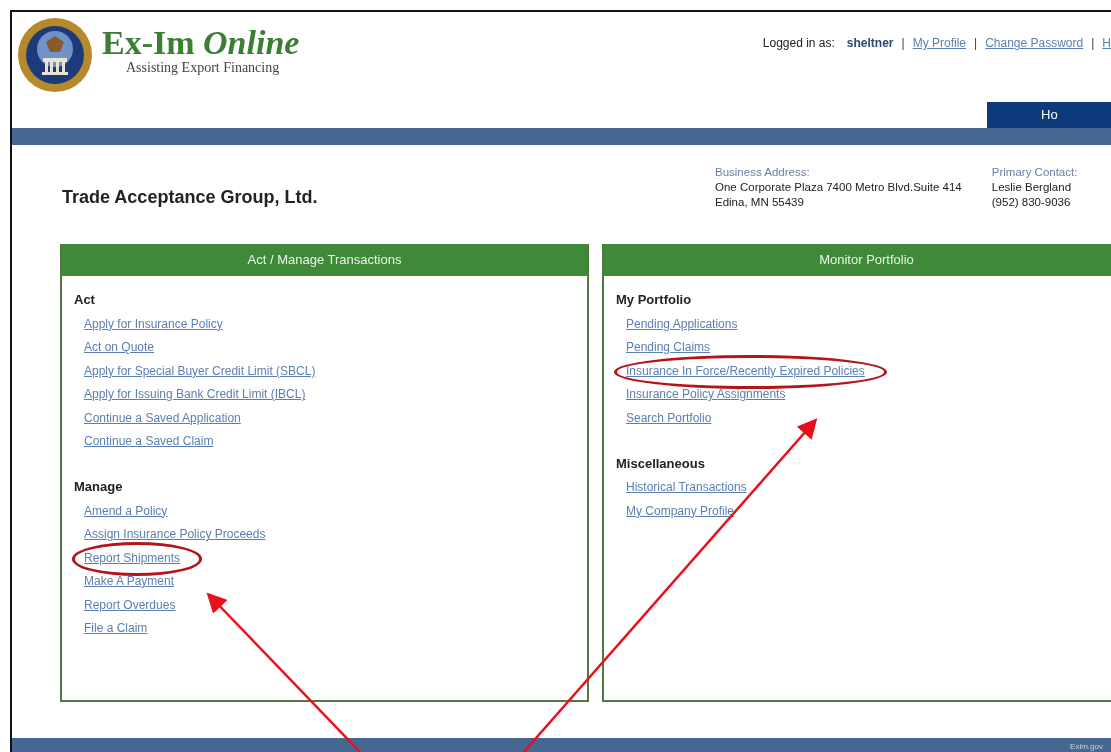 The width and height of the screenshot is (1111, 752). Describe the element at coordinates (1034, 43) in the screenshot. I see `header-link: Change Password` at that location.